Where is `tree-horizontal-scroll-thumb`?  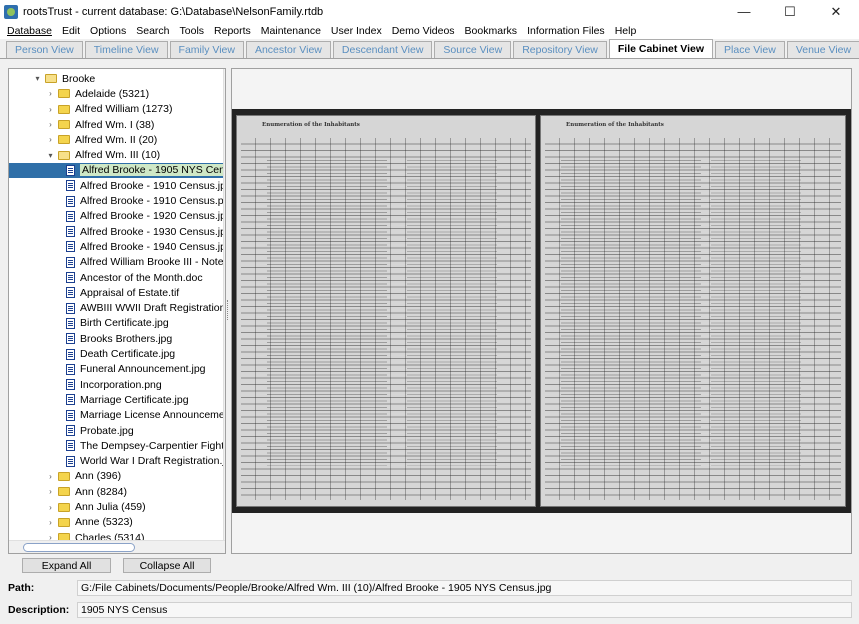
tree-horizontal-scroll-thumb is located at coordinates (79, 547).